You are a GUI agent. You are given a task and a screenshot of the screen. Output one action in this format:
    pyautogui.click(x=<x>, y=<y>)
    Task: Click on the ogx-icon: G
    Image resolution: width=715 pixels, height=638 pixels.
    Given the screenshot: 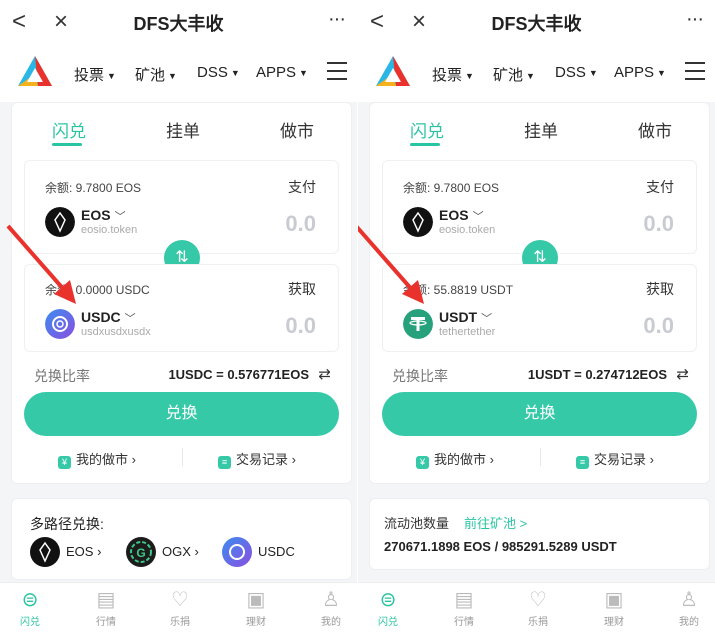 What is the action you would take?
    pyautogui.click(x=141, y=552)
    